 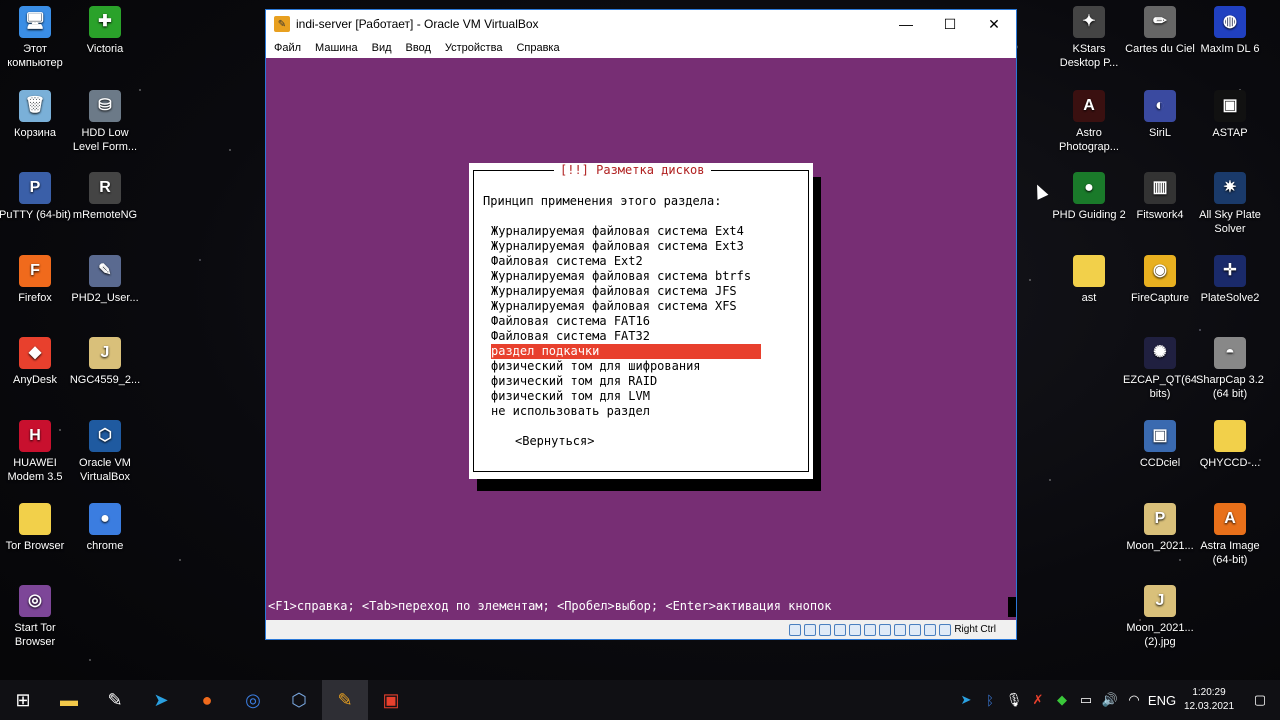 I want to click on option-item: не использовать раздел, so click(x=626, y=411).